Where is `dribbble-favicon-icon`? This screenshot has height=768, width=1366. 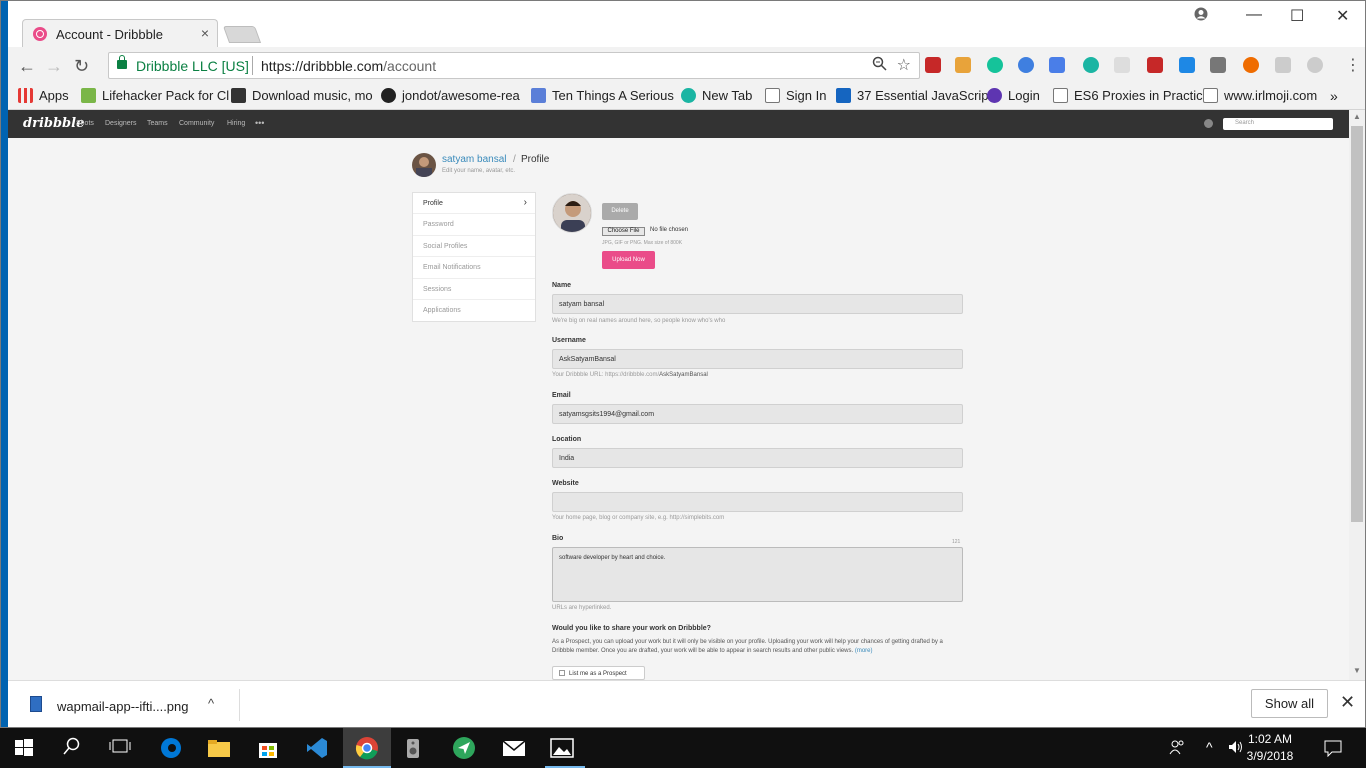
dribbble-favicon-icon is located at coordinates (40, 34).